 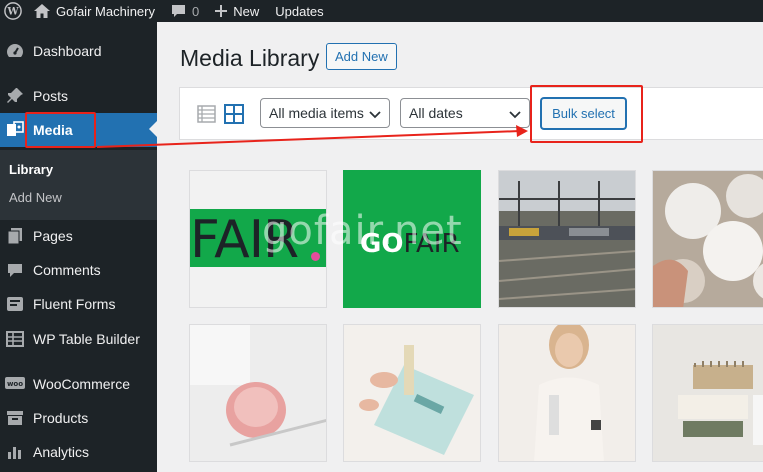 I want to click on svg-text: woo, so click(x=15, y=384).